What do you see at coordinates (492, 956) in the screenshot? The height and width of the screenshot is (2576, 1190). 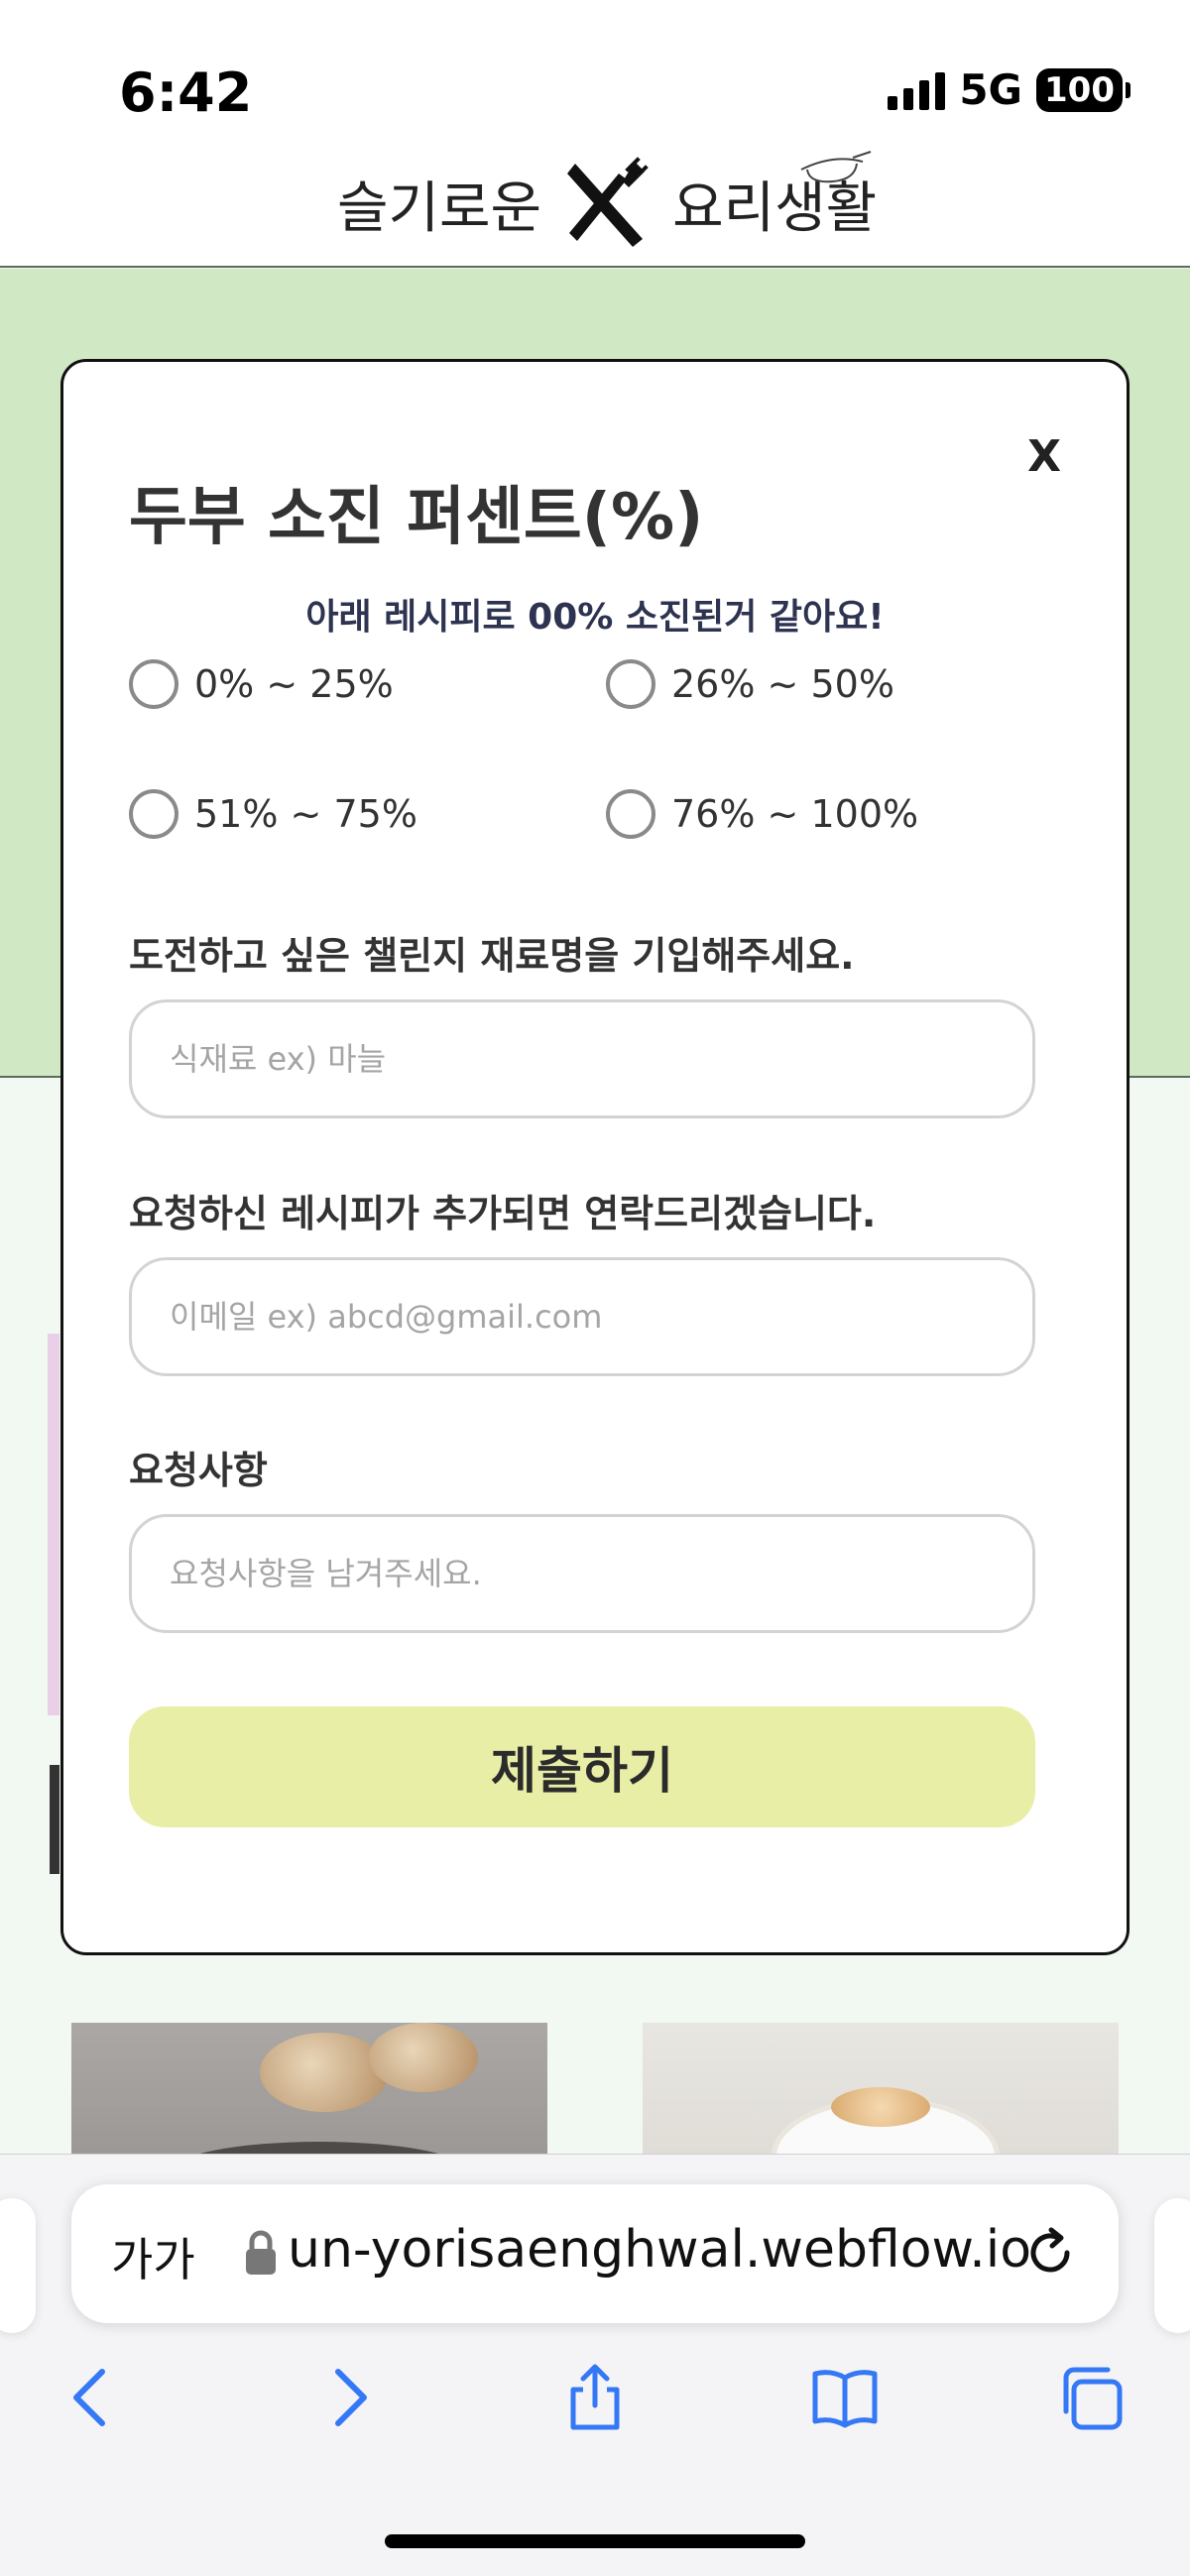 I see `ingredient-label: 도전하고 싶은 챌린지 재료명을 기입해주세요.` at bounding box center [492, 956].